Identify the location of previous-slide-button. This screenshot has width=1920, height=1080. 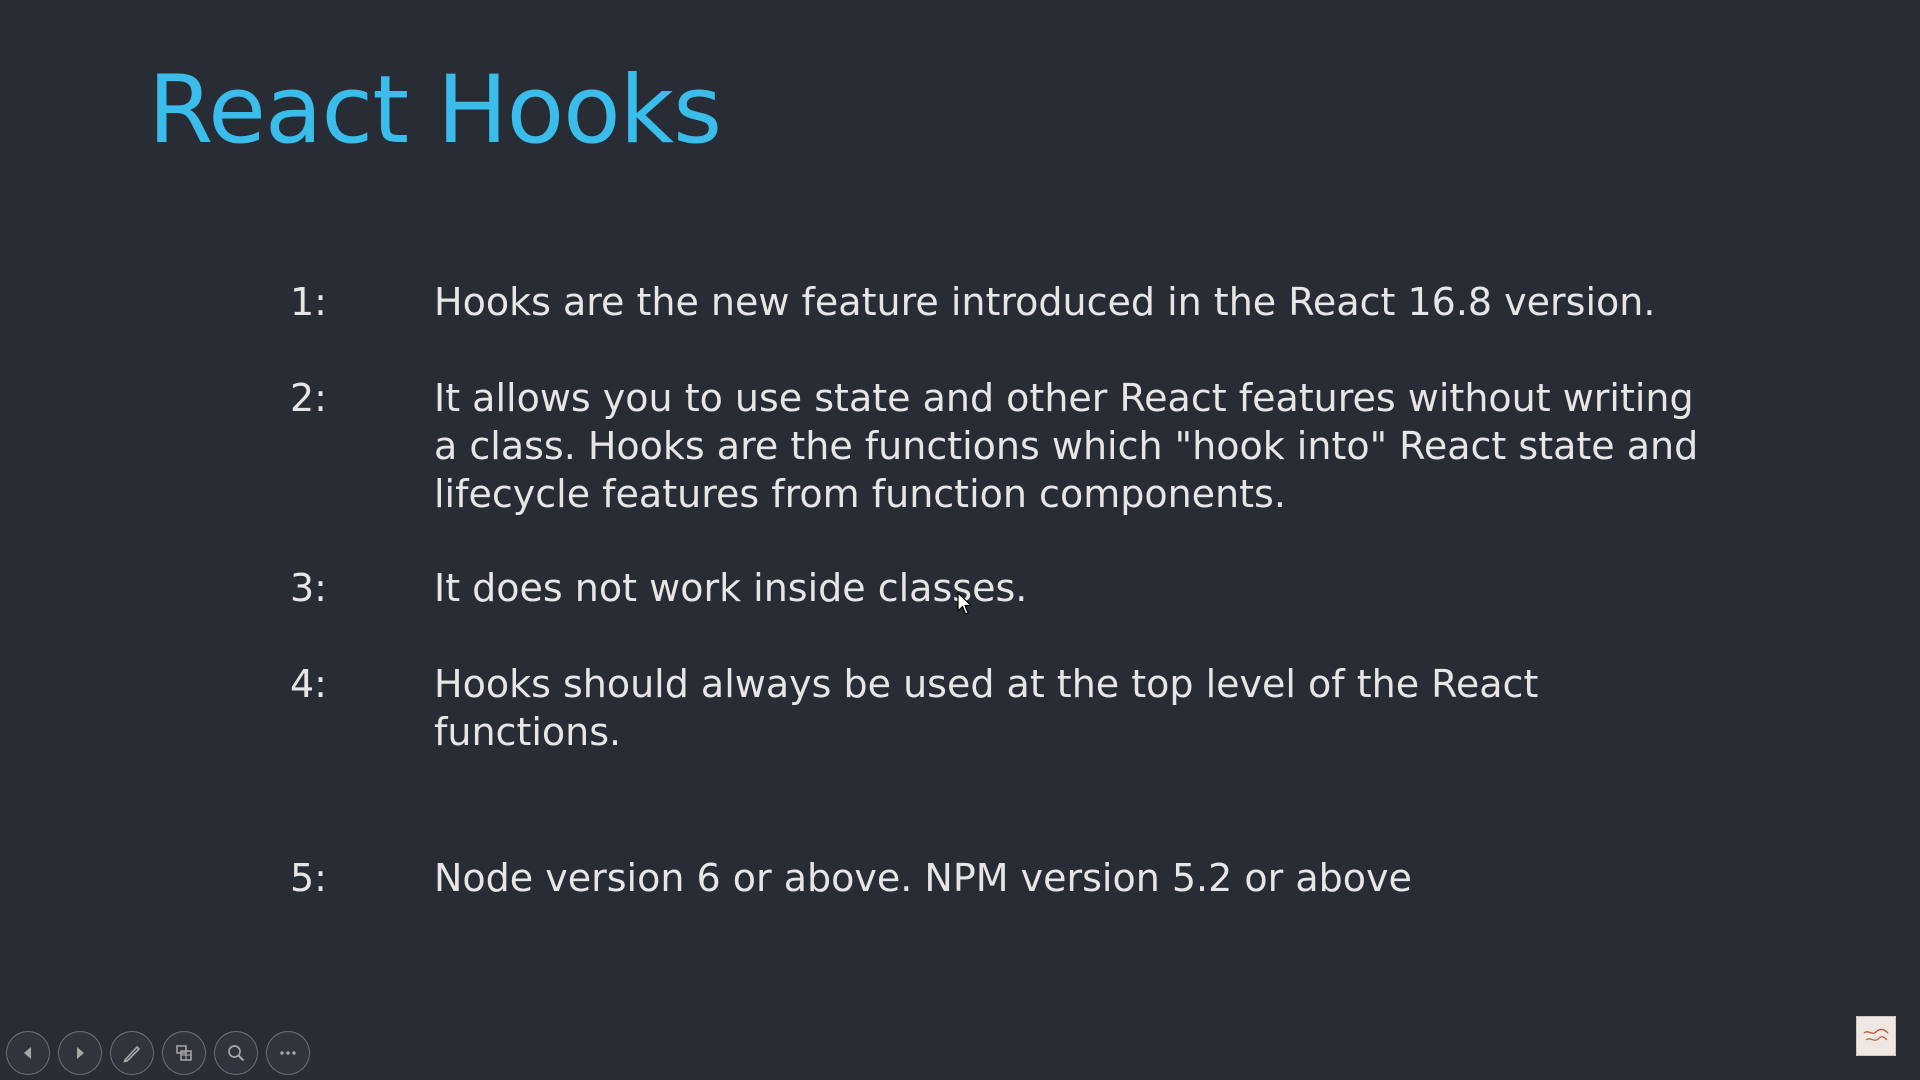
(28, 1053).